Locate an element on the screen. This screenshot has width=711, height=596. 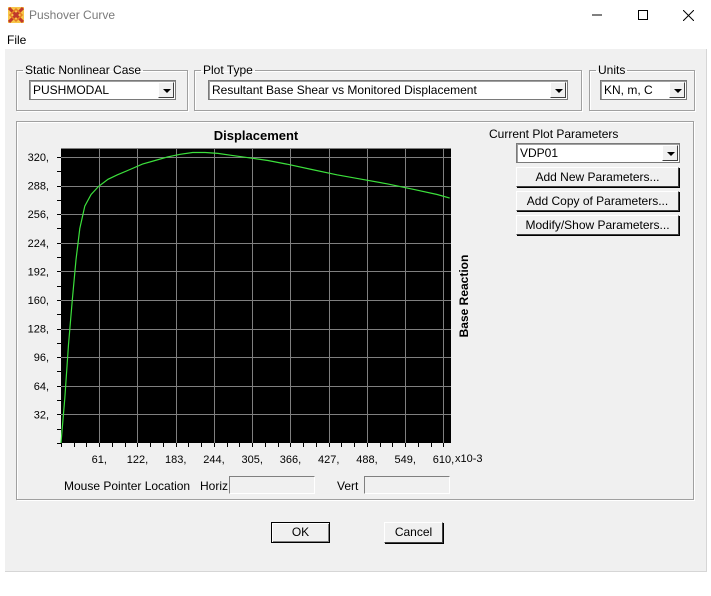
plot-params-value: VDP01 is located at coordinates (539, 153).